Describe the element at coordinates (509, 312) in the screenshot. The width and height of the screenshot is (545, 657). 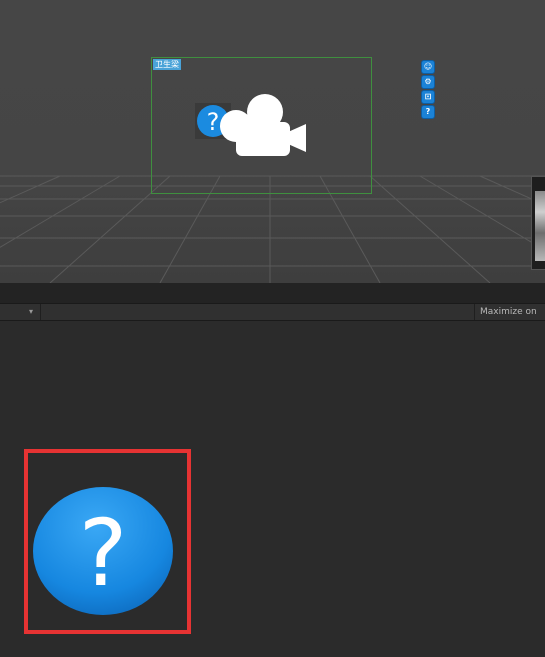
I see `maximize-on-play-toggle: Maximize on` at that location.